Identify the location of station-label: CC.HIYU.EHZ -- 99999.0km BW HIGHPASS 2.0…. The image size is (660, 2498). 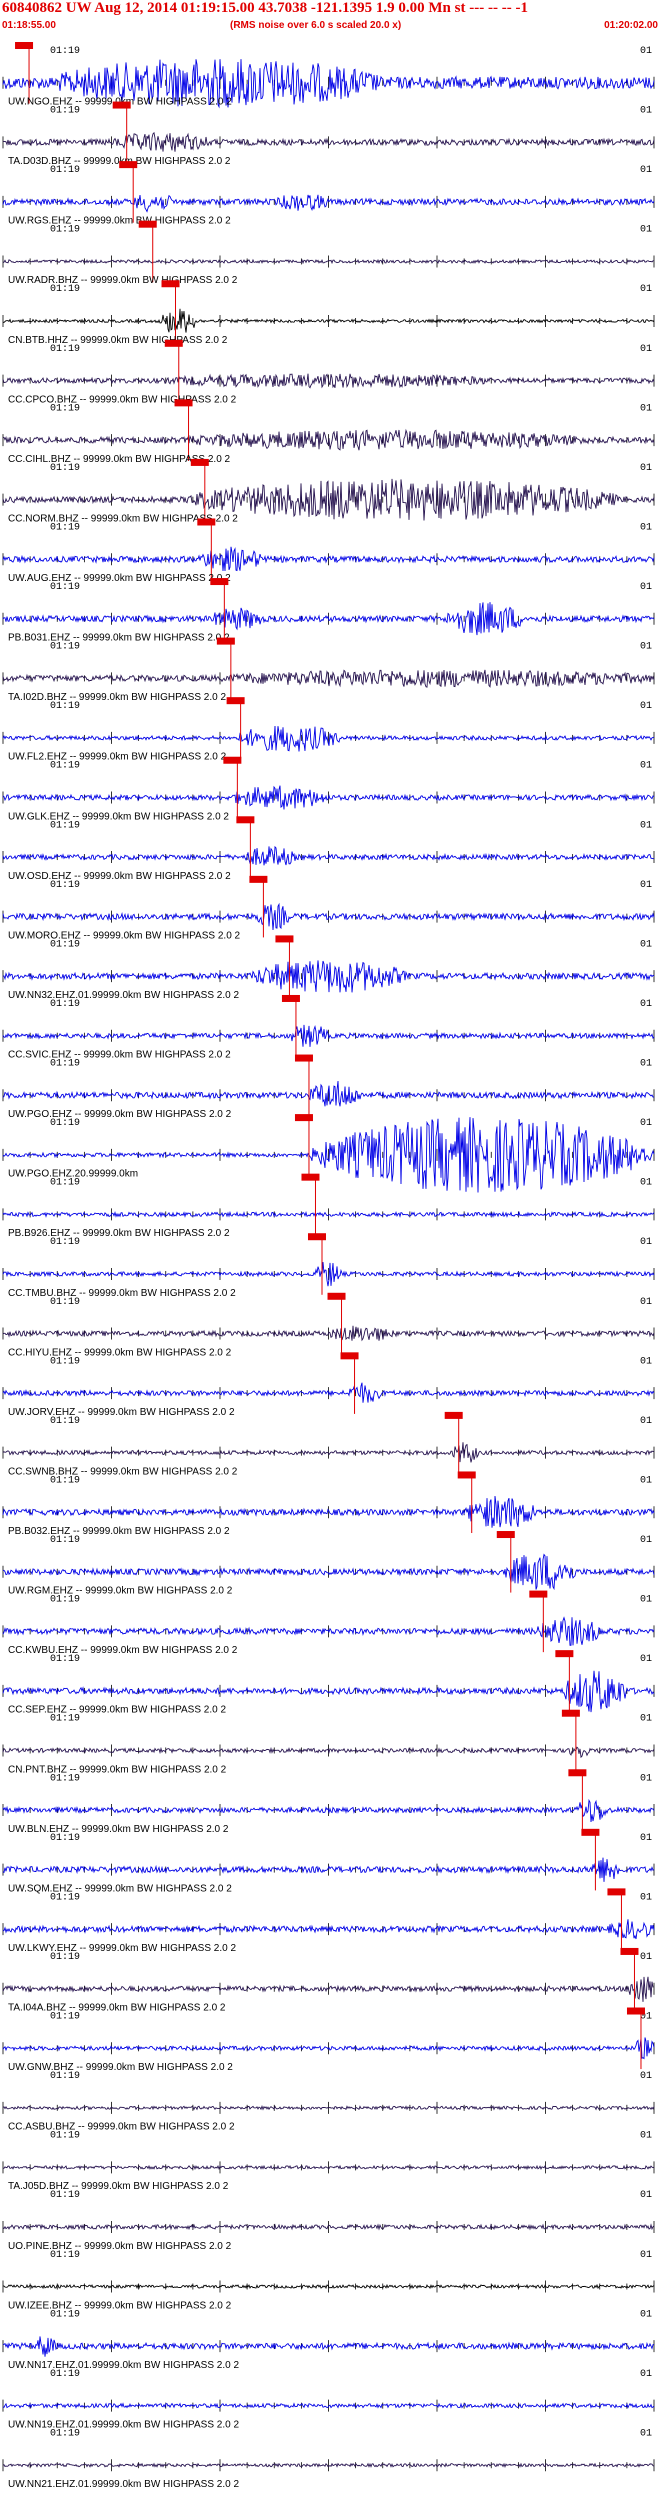
(120, 1352).